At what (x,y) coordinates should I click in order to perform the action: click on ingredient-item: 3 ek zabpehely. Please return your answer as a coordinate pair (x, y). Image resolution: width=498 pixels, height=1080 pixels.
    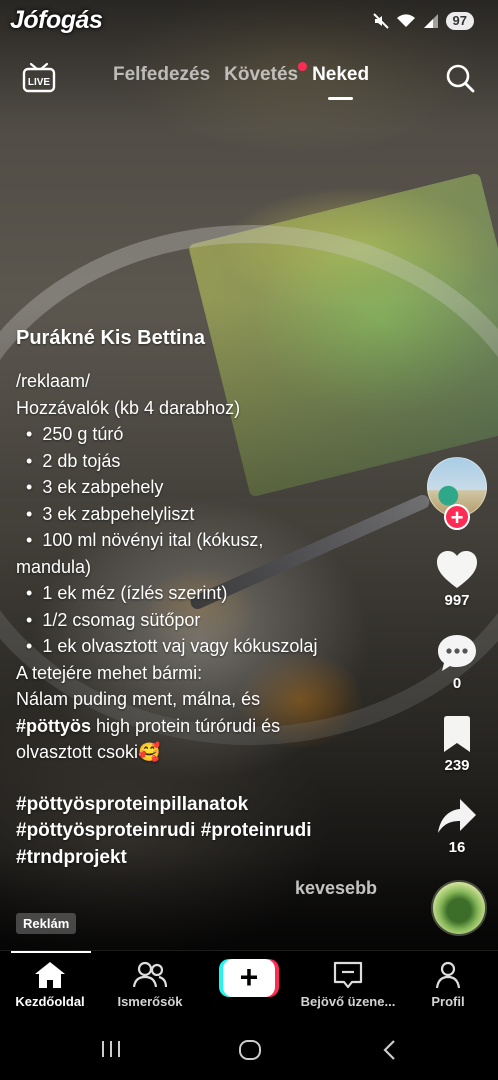
    Looking at the image, I should click on (213, 487).